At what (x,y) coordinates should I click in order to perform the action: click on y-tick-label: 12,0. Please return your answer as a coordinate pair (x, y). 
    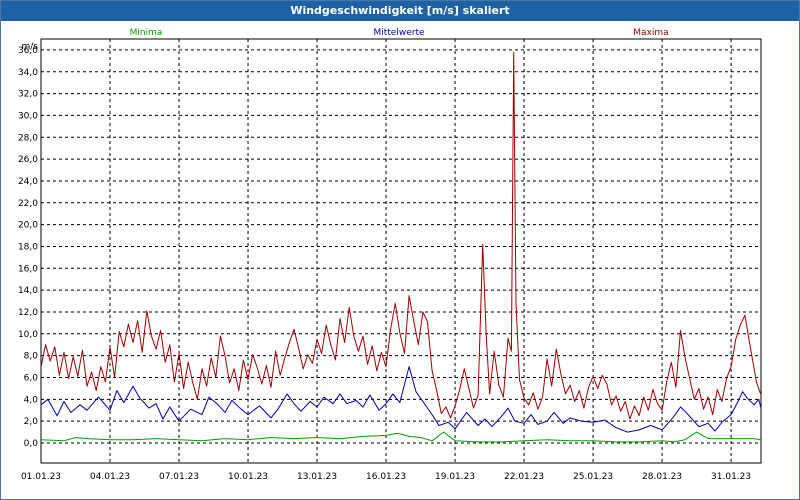
    Looking at the image, I should click on (28, 313).